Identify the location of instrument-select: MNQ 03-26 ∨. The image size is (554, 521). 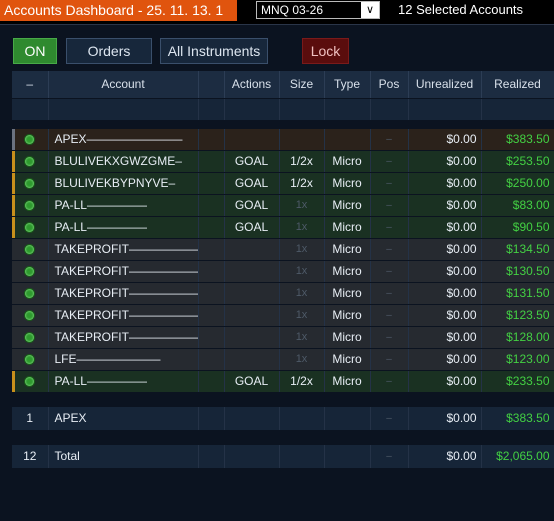
(318, 10).